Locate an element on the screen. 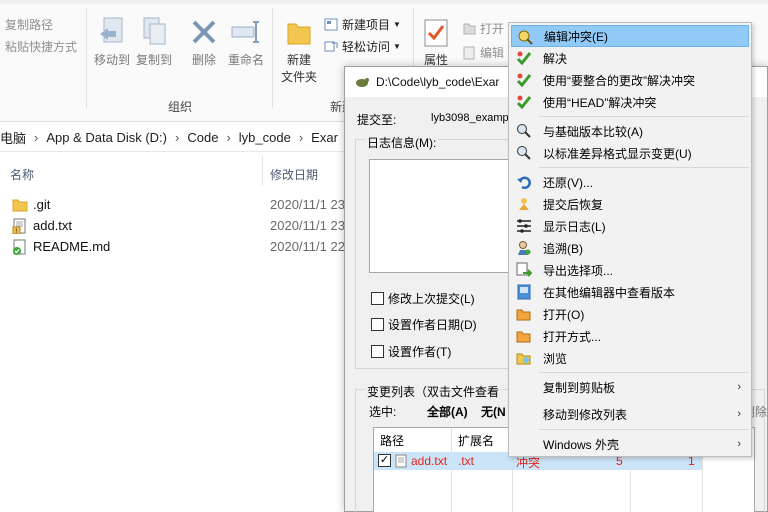 The height and width of the screenshot is (512, 768). menu-item-label: 显示日志(L) is located at coordinates (574, 226).